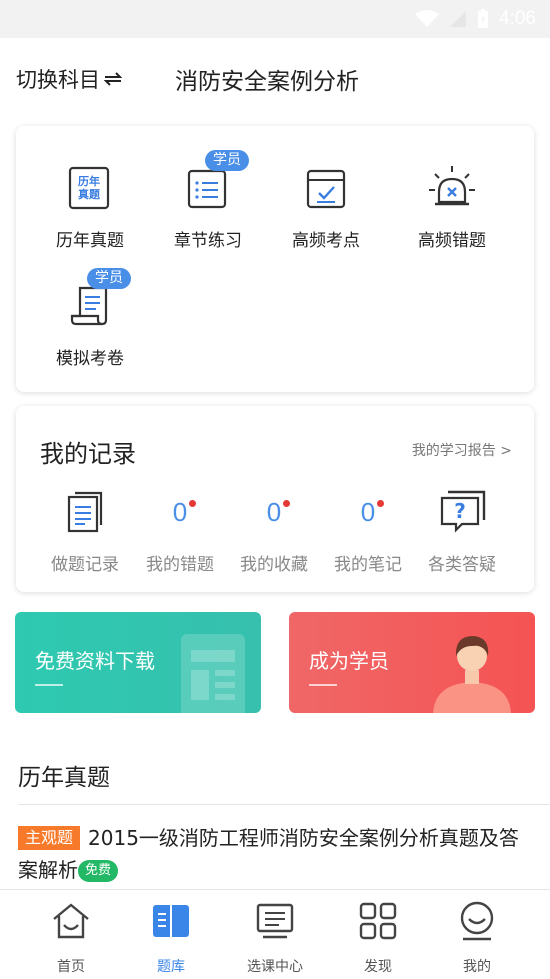  I want to click on grid-item-chapter-practice: 学员 章节练习, so click(208, 200).